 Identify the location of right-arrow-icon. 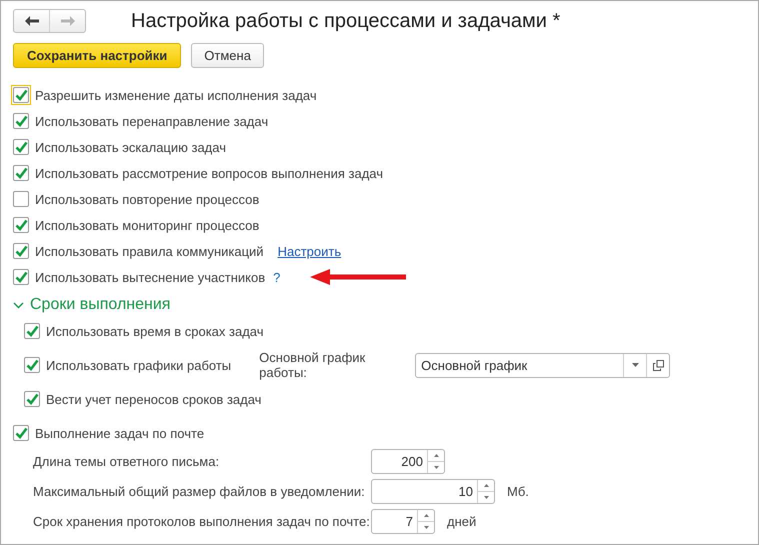
(67, 21).